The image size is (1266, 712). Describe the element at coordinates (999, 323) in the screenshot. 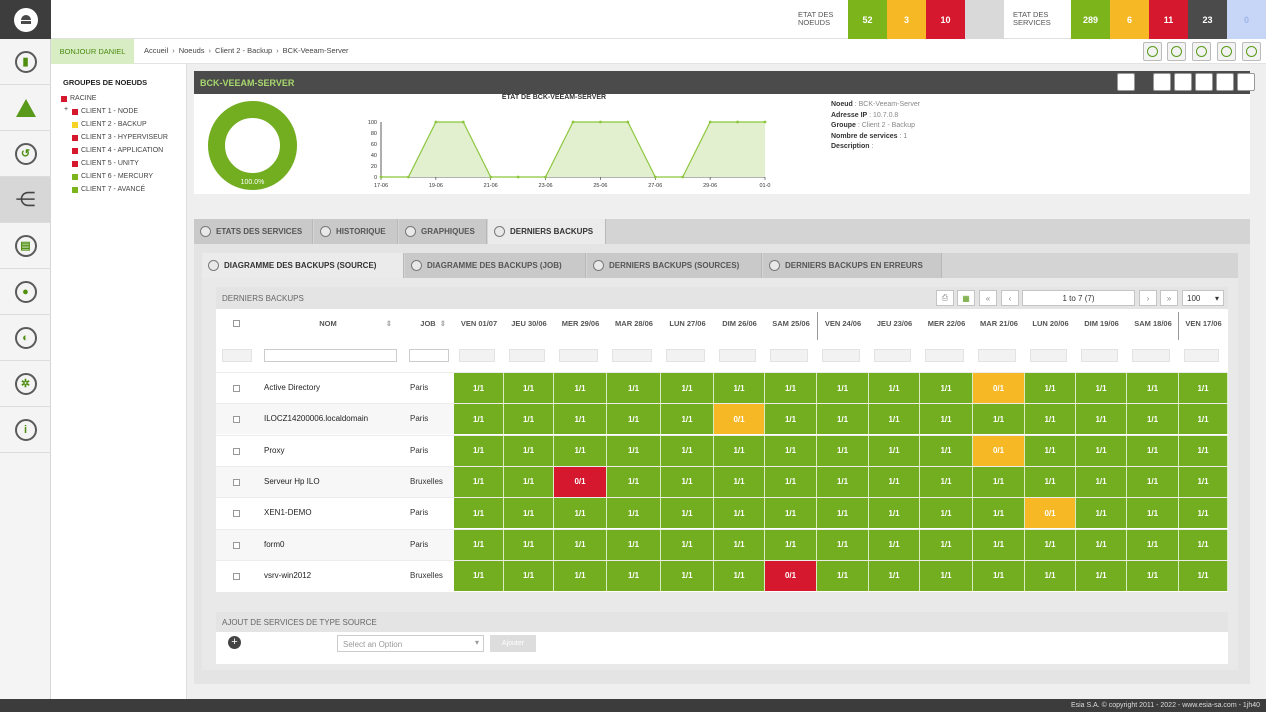

I see `day-column-header: MAR 21/06` at that location.